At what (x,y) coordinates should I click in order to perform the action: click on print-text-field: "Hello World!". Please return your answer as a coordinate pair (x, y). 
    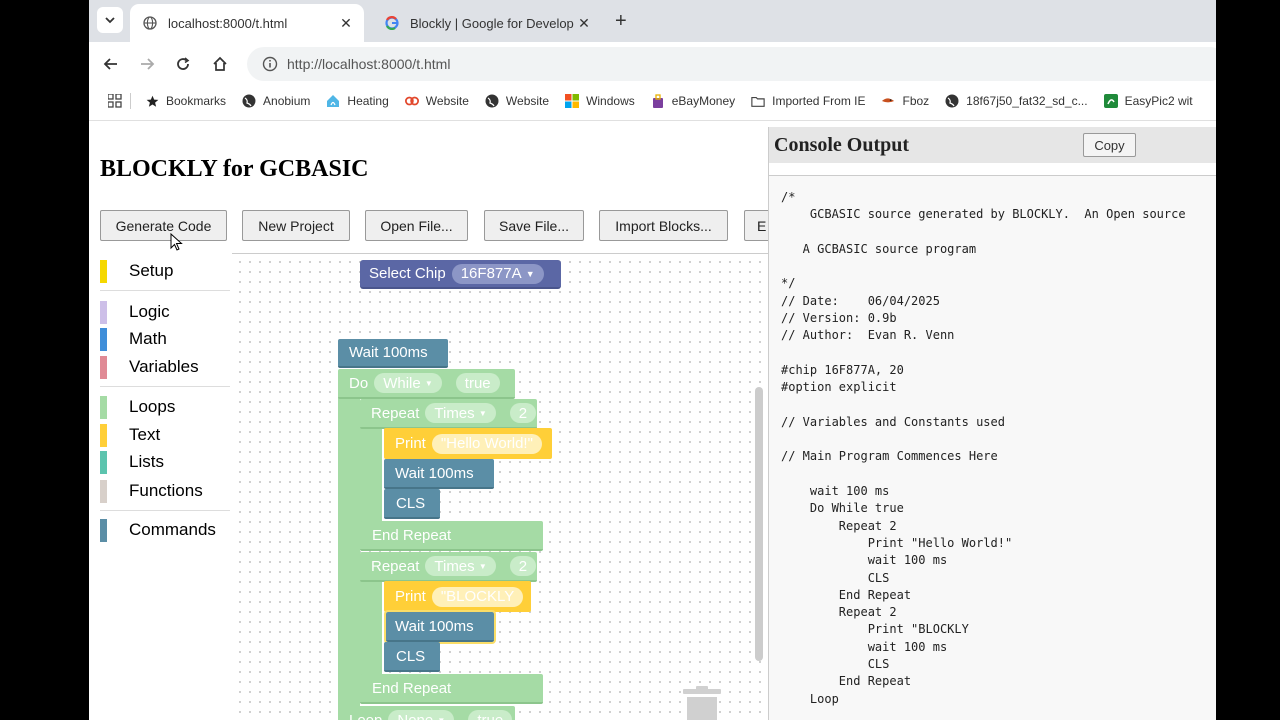
    Looking at the image, I should click on (486, 443).